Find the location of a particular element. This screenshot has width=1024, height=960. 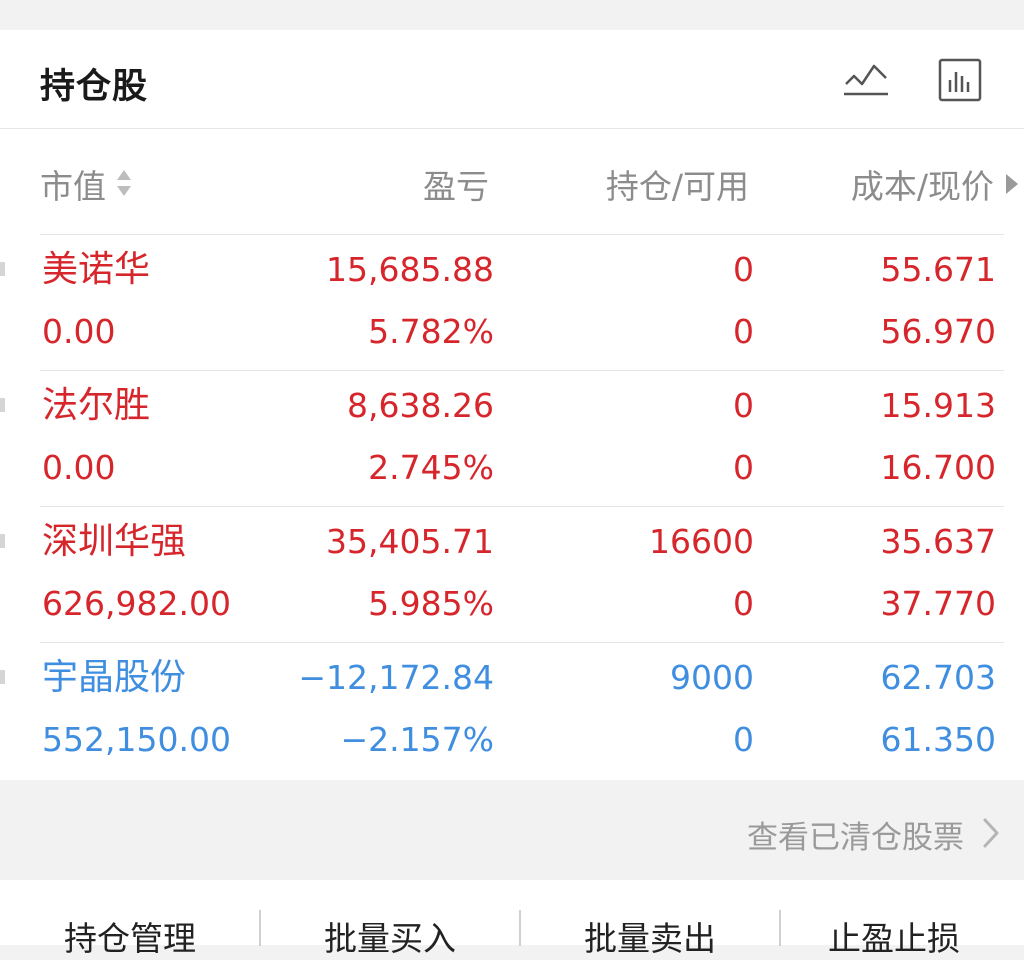

market-value: 552,150.00 is located at coordinates (136, 739).